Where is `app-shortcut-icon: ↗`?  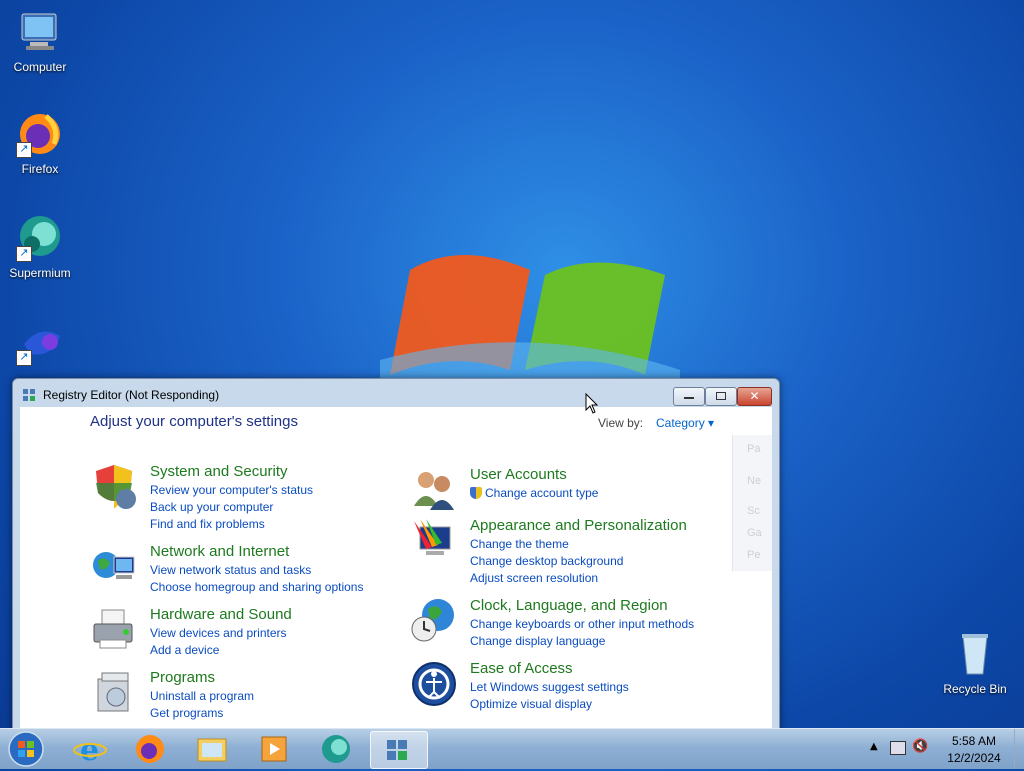
app-shortcut-icon: ↗ is located at coordinates (40, 342).